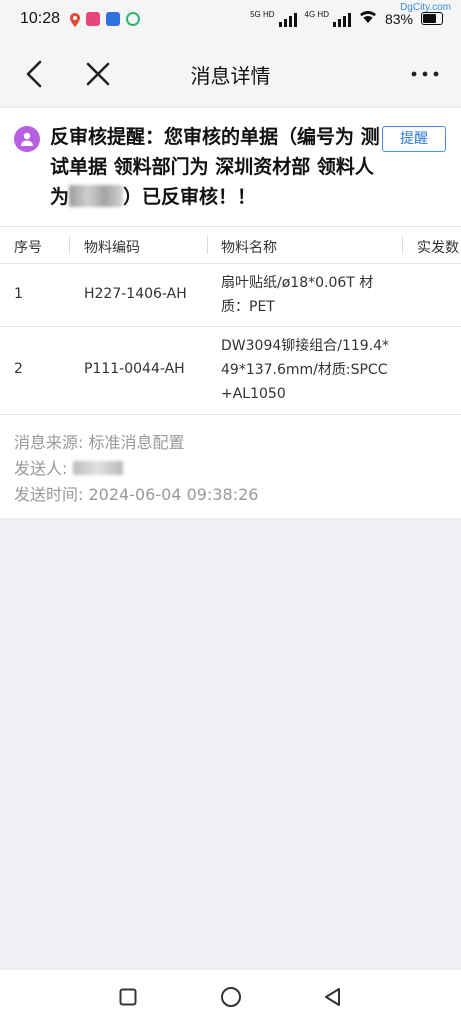 The image size is (461, 1024). What do you see at coordinates (28, 248) in the screenshot?
I see `header-index: 序号` at bounding box center [28, 248].